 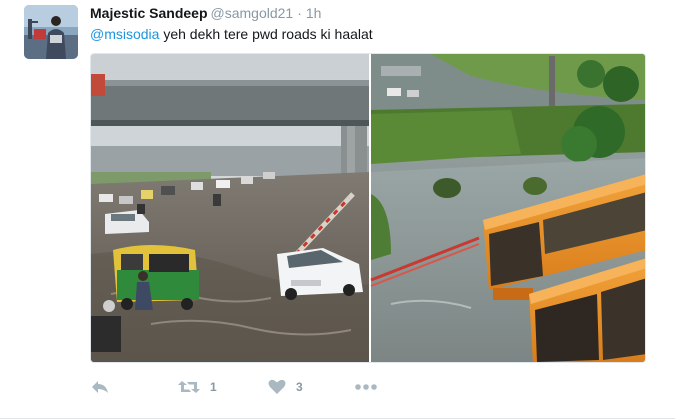 I want to click on tweet-text-body: yeh dekh tere pwd roads ki haalat, so click(x=266, y=34).